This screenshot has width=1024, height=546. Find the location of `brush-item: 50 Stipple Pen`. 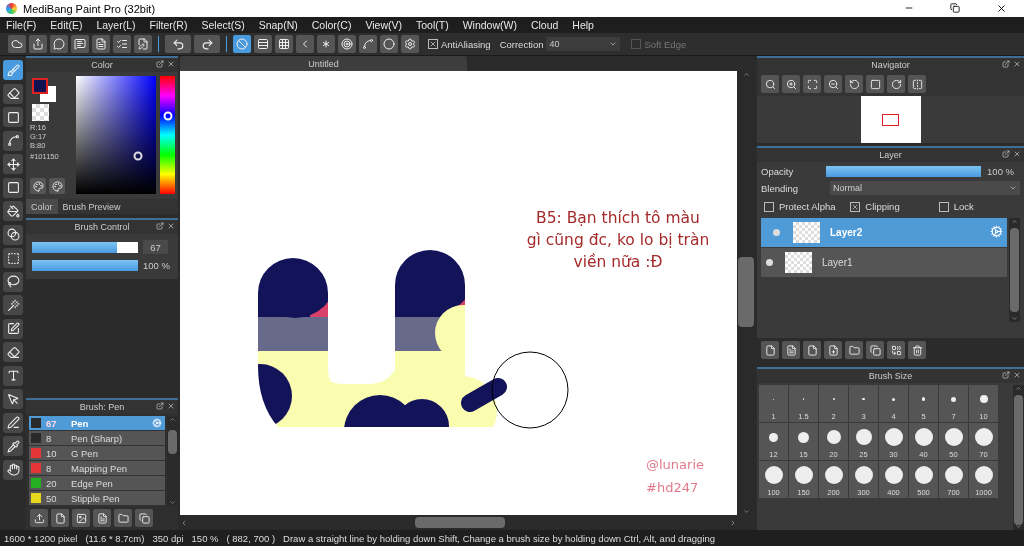

brush-item: 50 Stipple Pen is located at coordinates (97, 498).